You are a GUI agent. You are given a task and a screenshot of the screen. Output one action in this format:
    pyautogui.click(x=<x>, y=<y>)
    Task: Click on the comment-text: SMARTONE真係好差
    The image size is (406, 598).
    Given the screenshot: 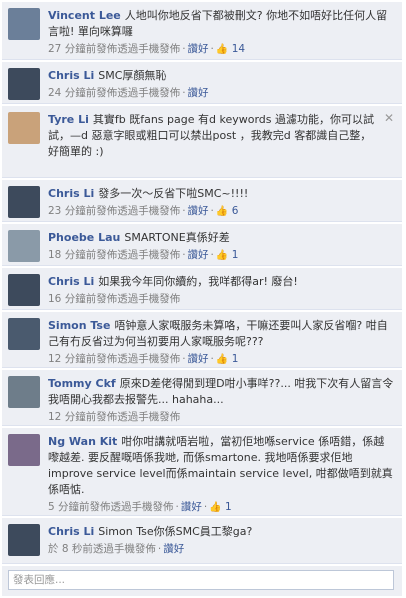 What is the action you would take?
    pyautogui.click(x=177, y=237)
    